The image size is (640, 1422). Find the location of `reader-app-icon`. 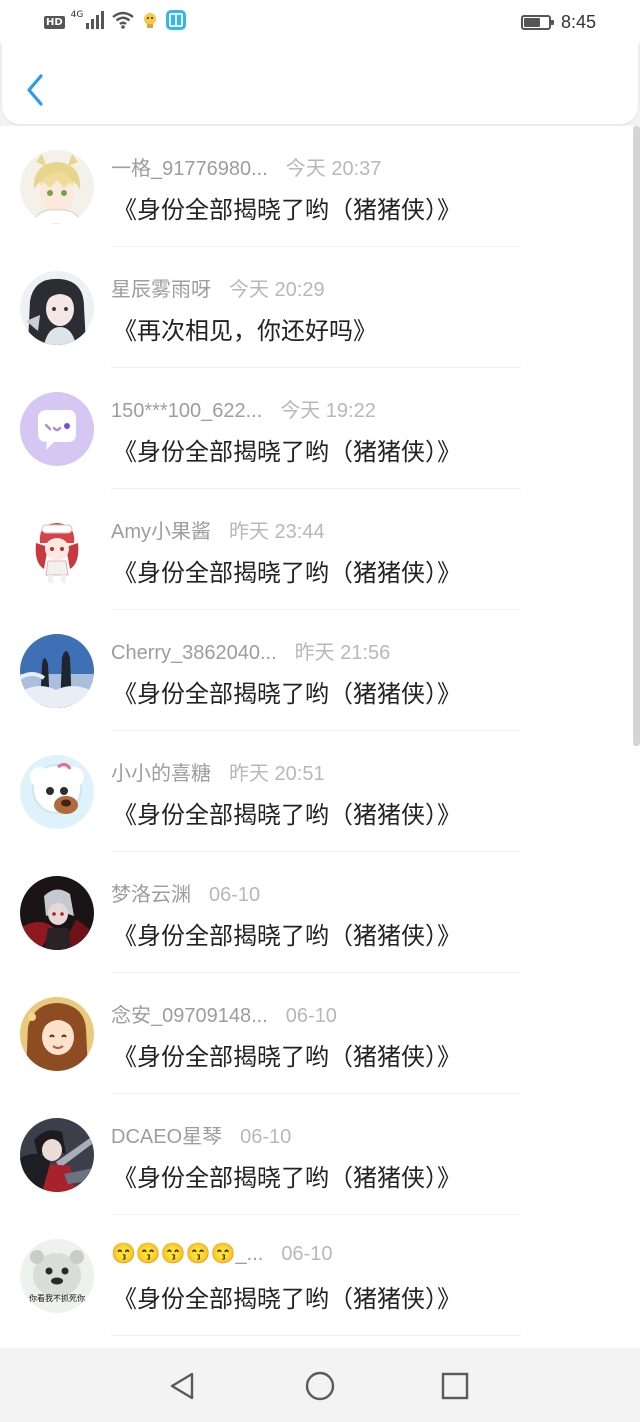

reader-app-icon is located at coordinates (176, 22).